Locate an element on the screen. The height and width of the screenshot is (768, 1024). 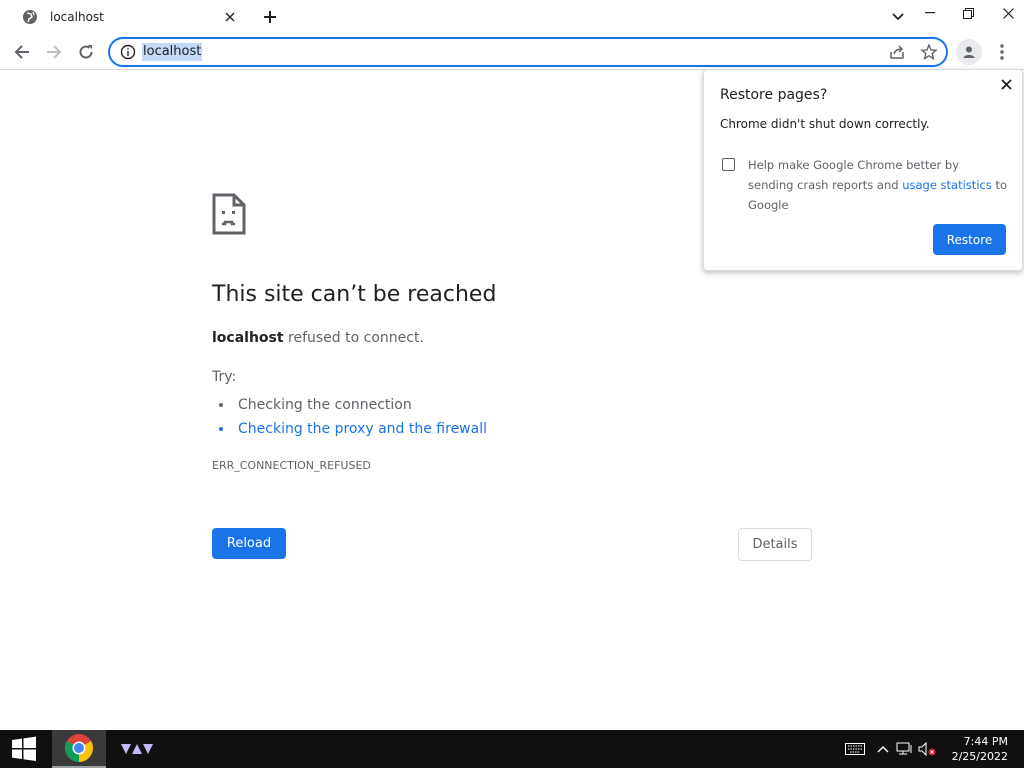
tab-strip: localhost is located at coordinates (512, 17).